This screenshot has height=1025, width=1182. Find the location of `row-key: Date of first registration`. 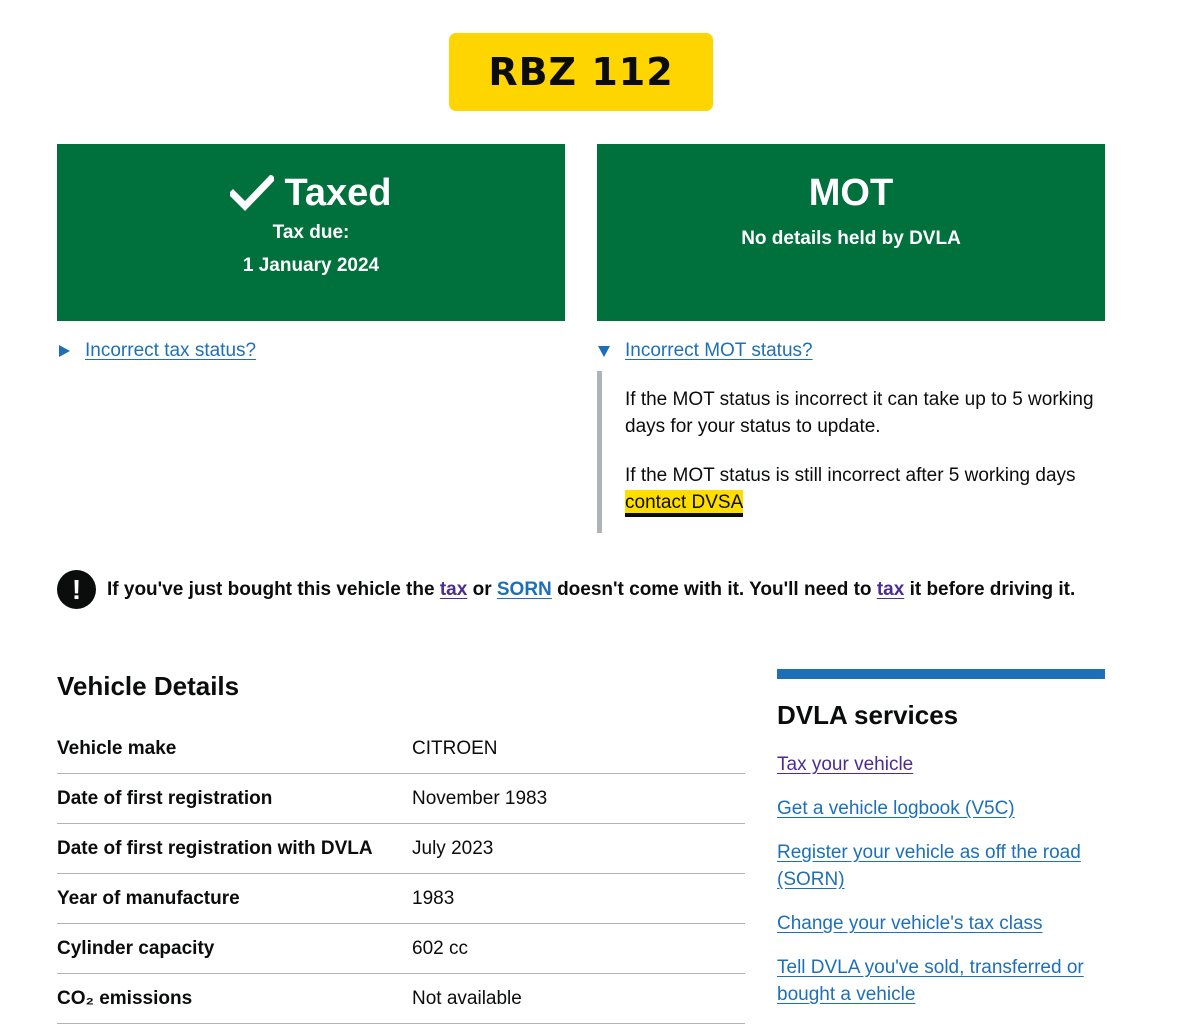

row-key: Date of first registration is located at coordinates (165, 798).